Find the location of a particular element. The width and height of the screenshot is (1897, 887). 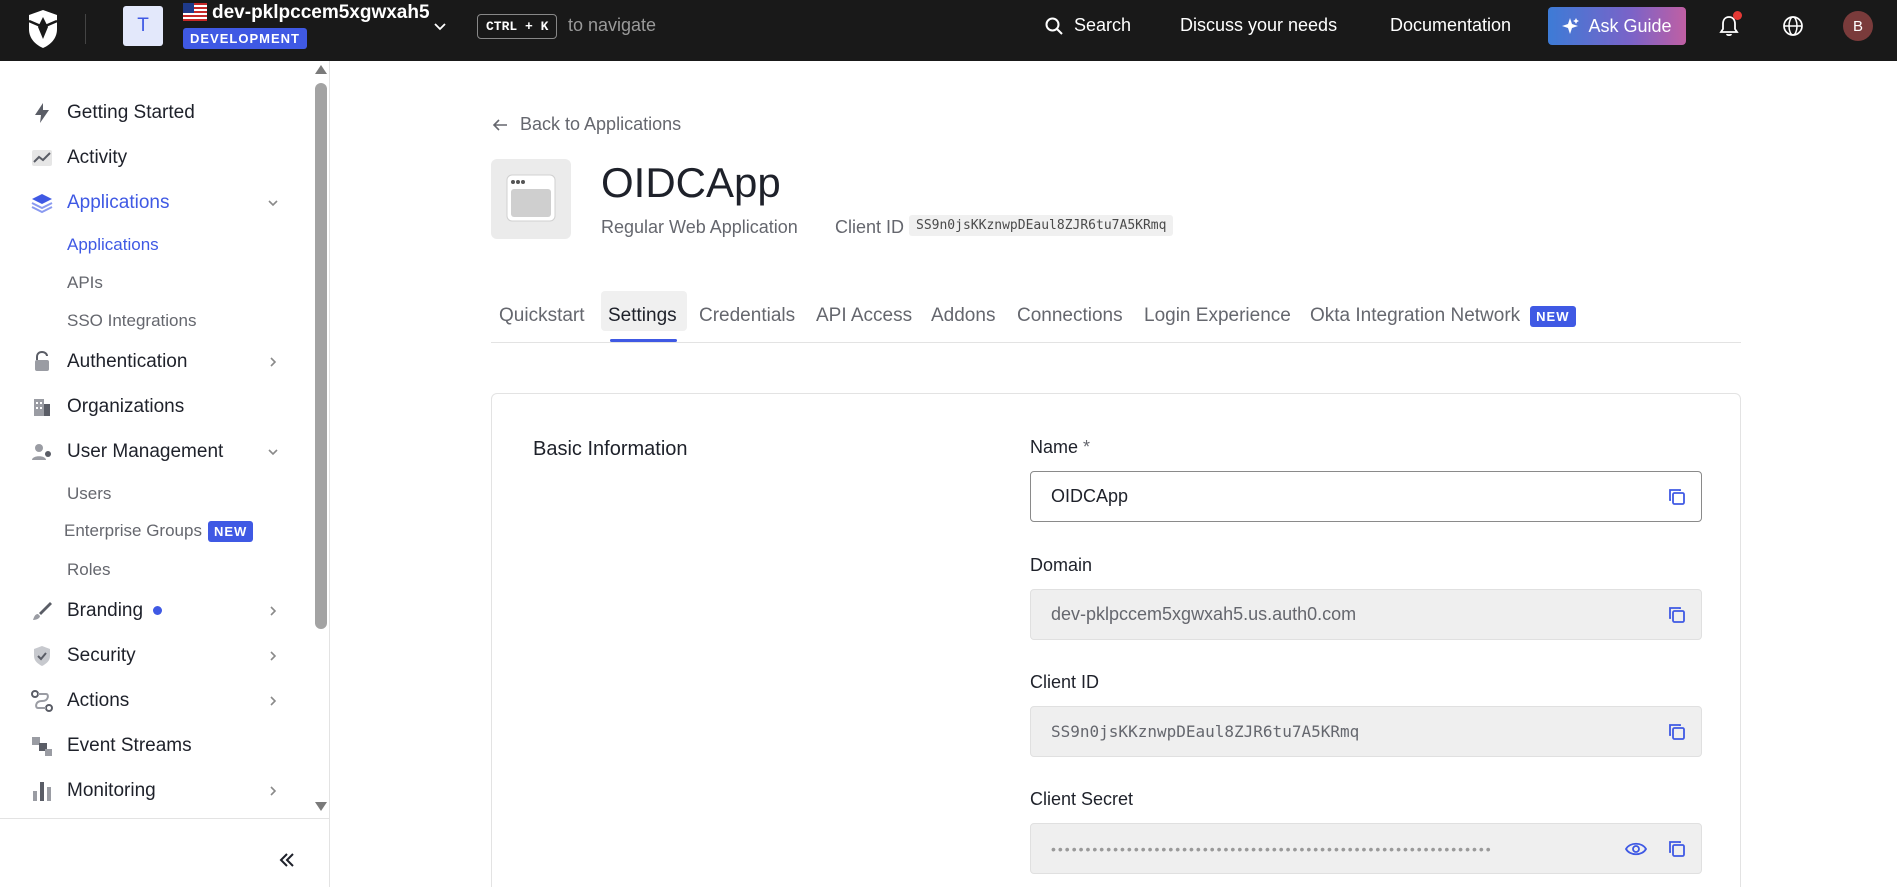

browser-window-icon is located at coordinates (531, 198).